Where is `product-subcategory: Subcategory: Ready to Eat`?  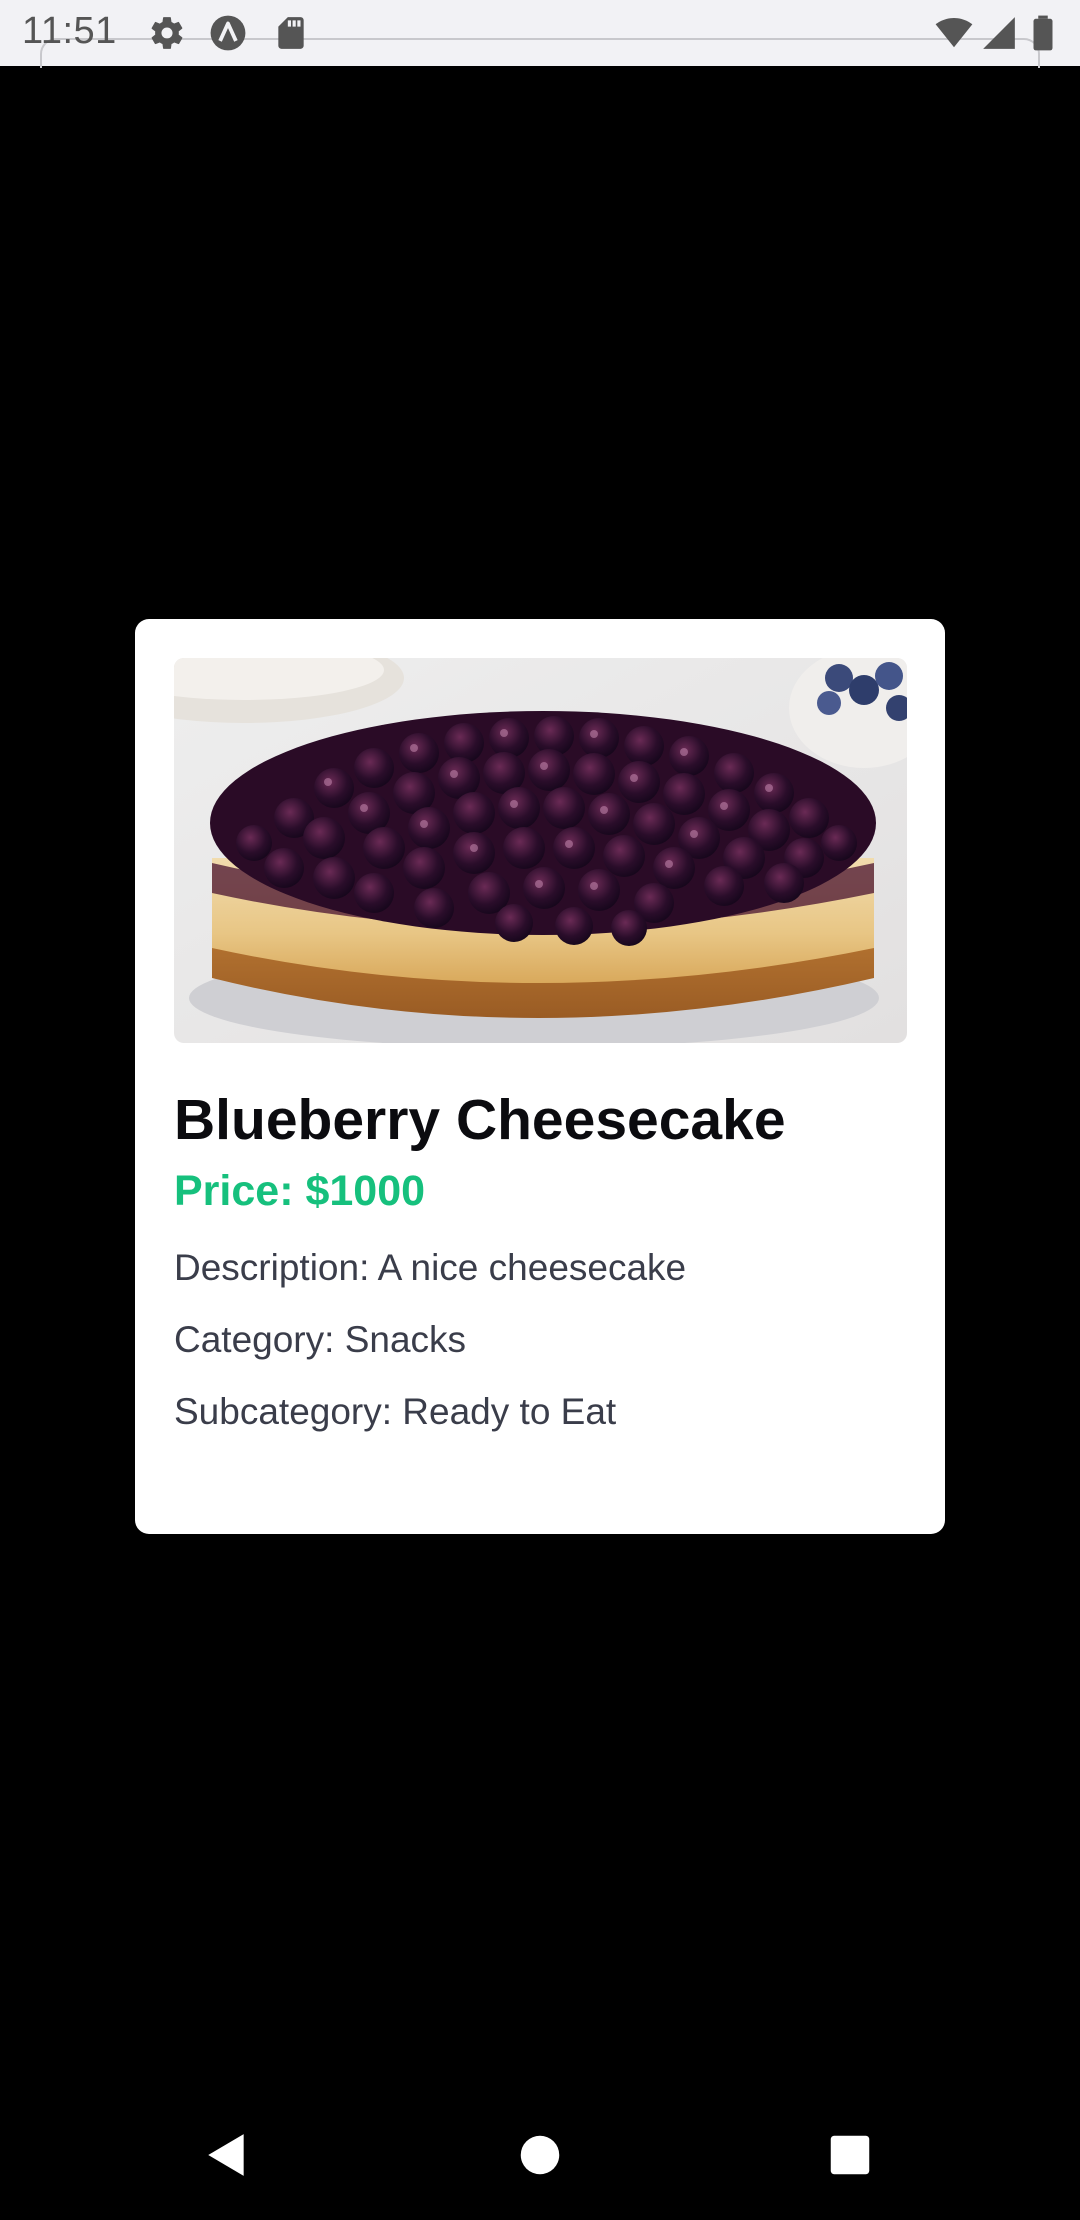 product-subcategory: Subcategory: Ready to Eat is located at coordinates (395, 1411).